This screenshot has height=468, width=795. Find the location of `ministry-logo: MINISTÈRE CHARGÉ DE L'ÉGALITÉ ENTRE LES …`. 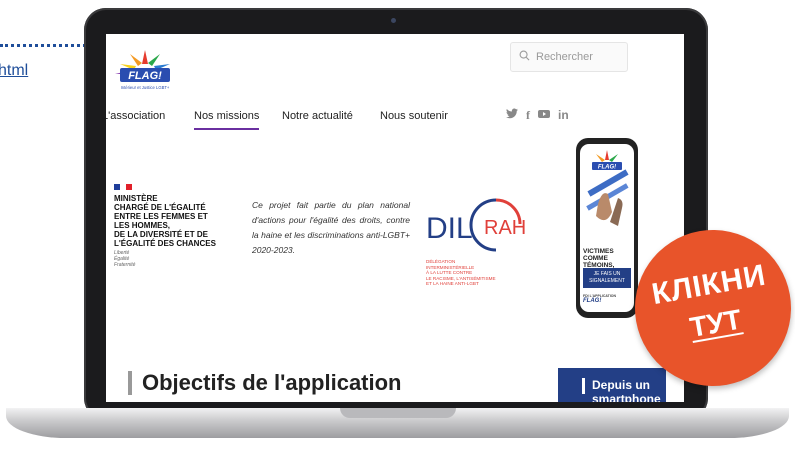

ministry-logo: MINISTÈRE CHARGÉ DE L'ÉGALITÉ ENTRE LES … is located at coordinates (176, 216).